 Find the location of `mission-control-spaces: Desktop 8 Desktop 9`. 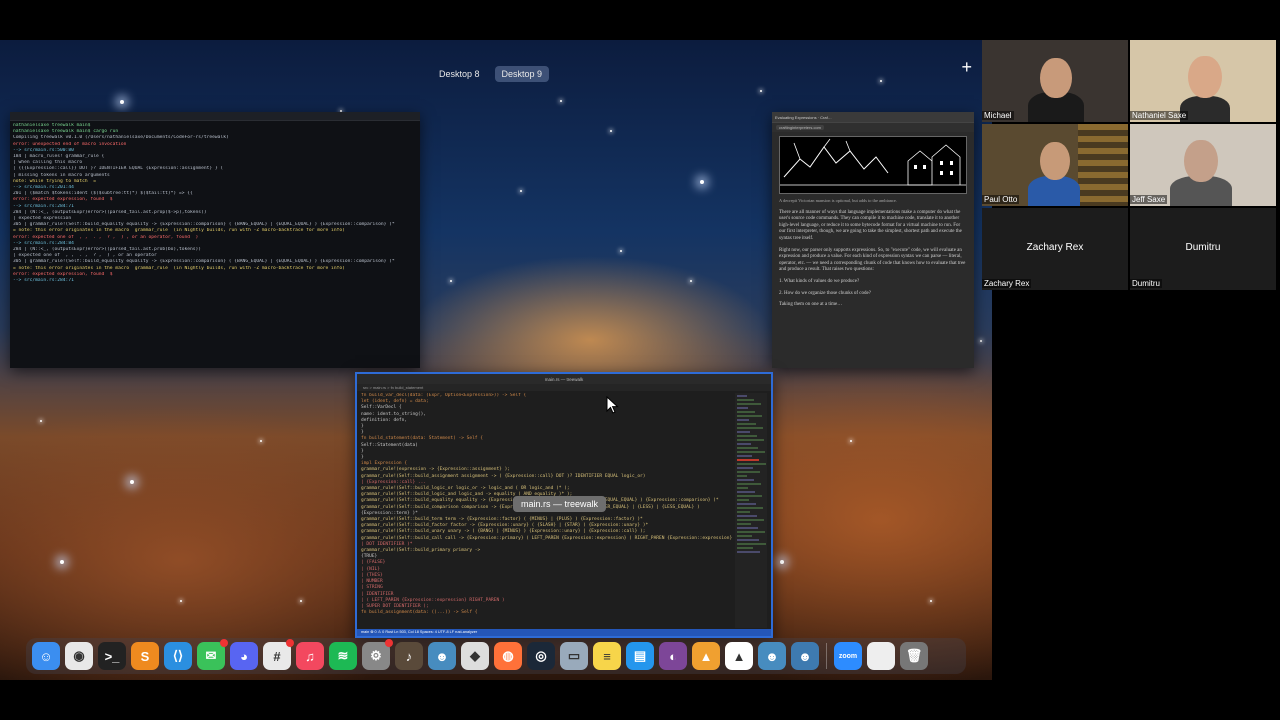

mission-control-spaces: Desktop 8 Desktop 9 is located at coordinates (491, 74).